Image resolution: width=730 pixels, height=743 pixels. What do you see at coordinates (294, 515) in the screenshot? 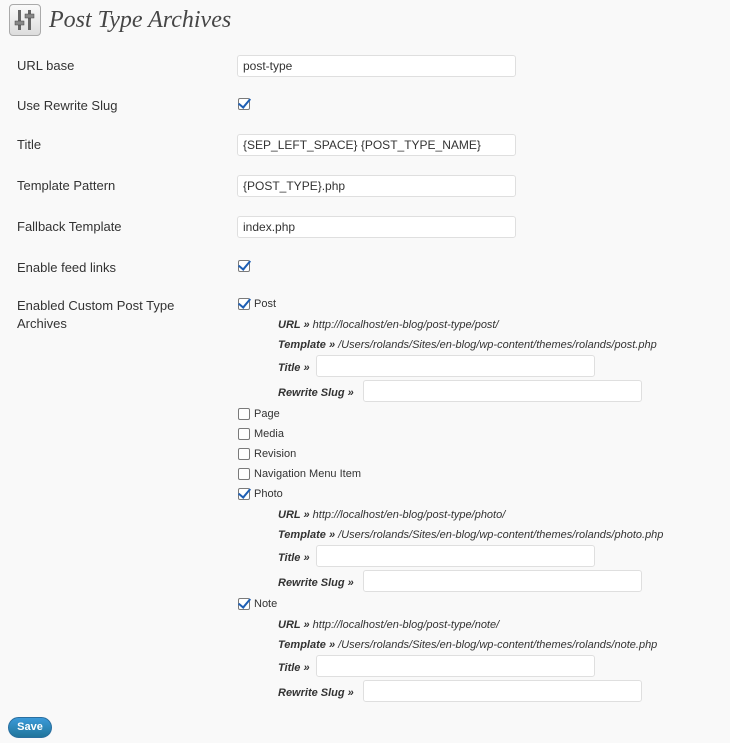
I see `photo-url-label: URL »` at bounding box center [294, 515].